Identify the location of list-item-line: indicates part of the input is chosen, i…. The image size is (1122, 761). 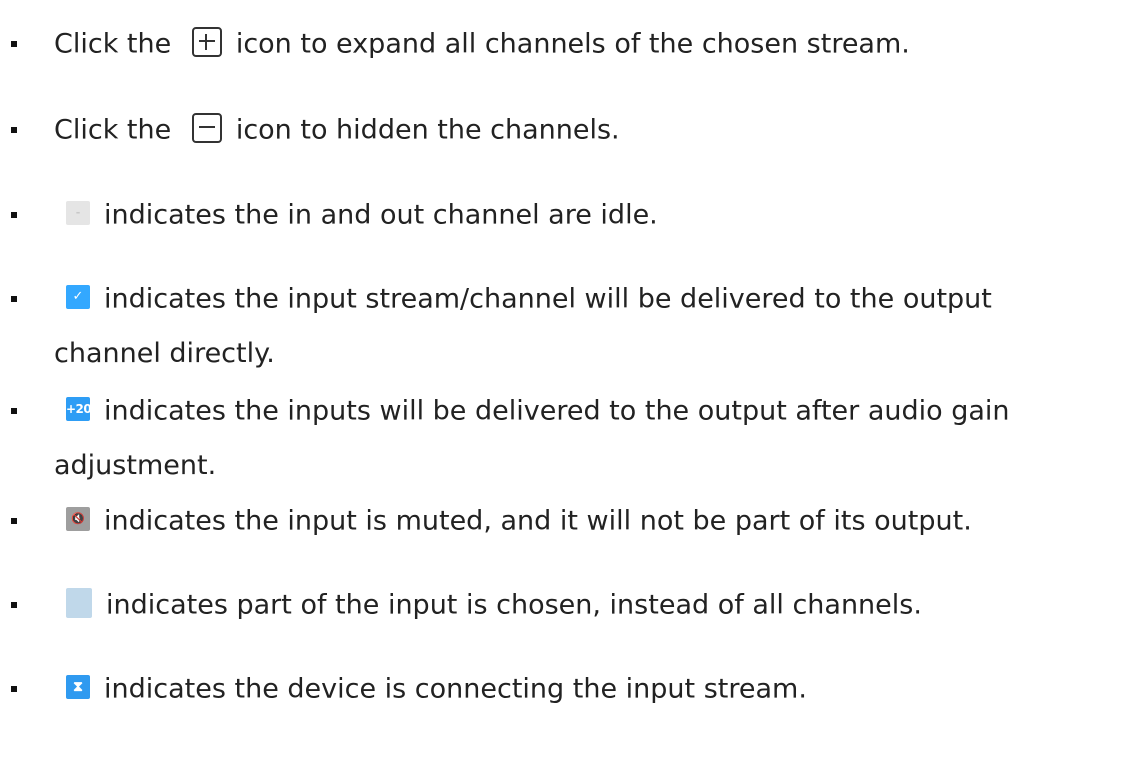
(590, 605).